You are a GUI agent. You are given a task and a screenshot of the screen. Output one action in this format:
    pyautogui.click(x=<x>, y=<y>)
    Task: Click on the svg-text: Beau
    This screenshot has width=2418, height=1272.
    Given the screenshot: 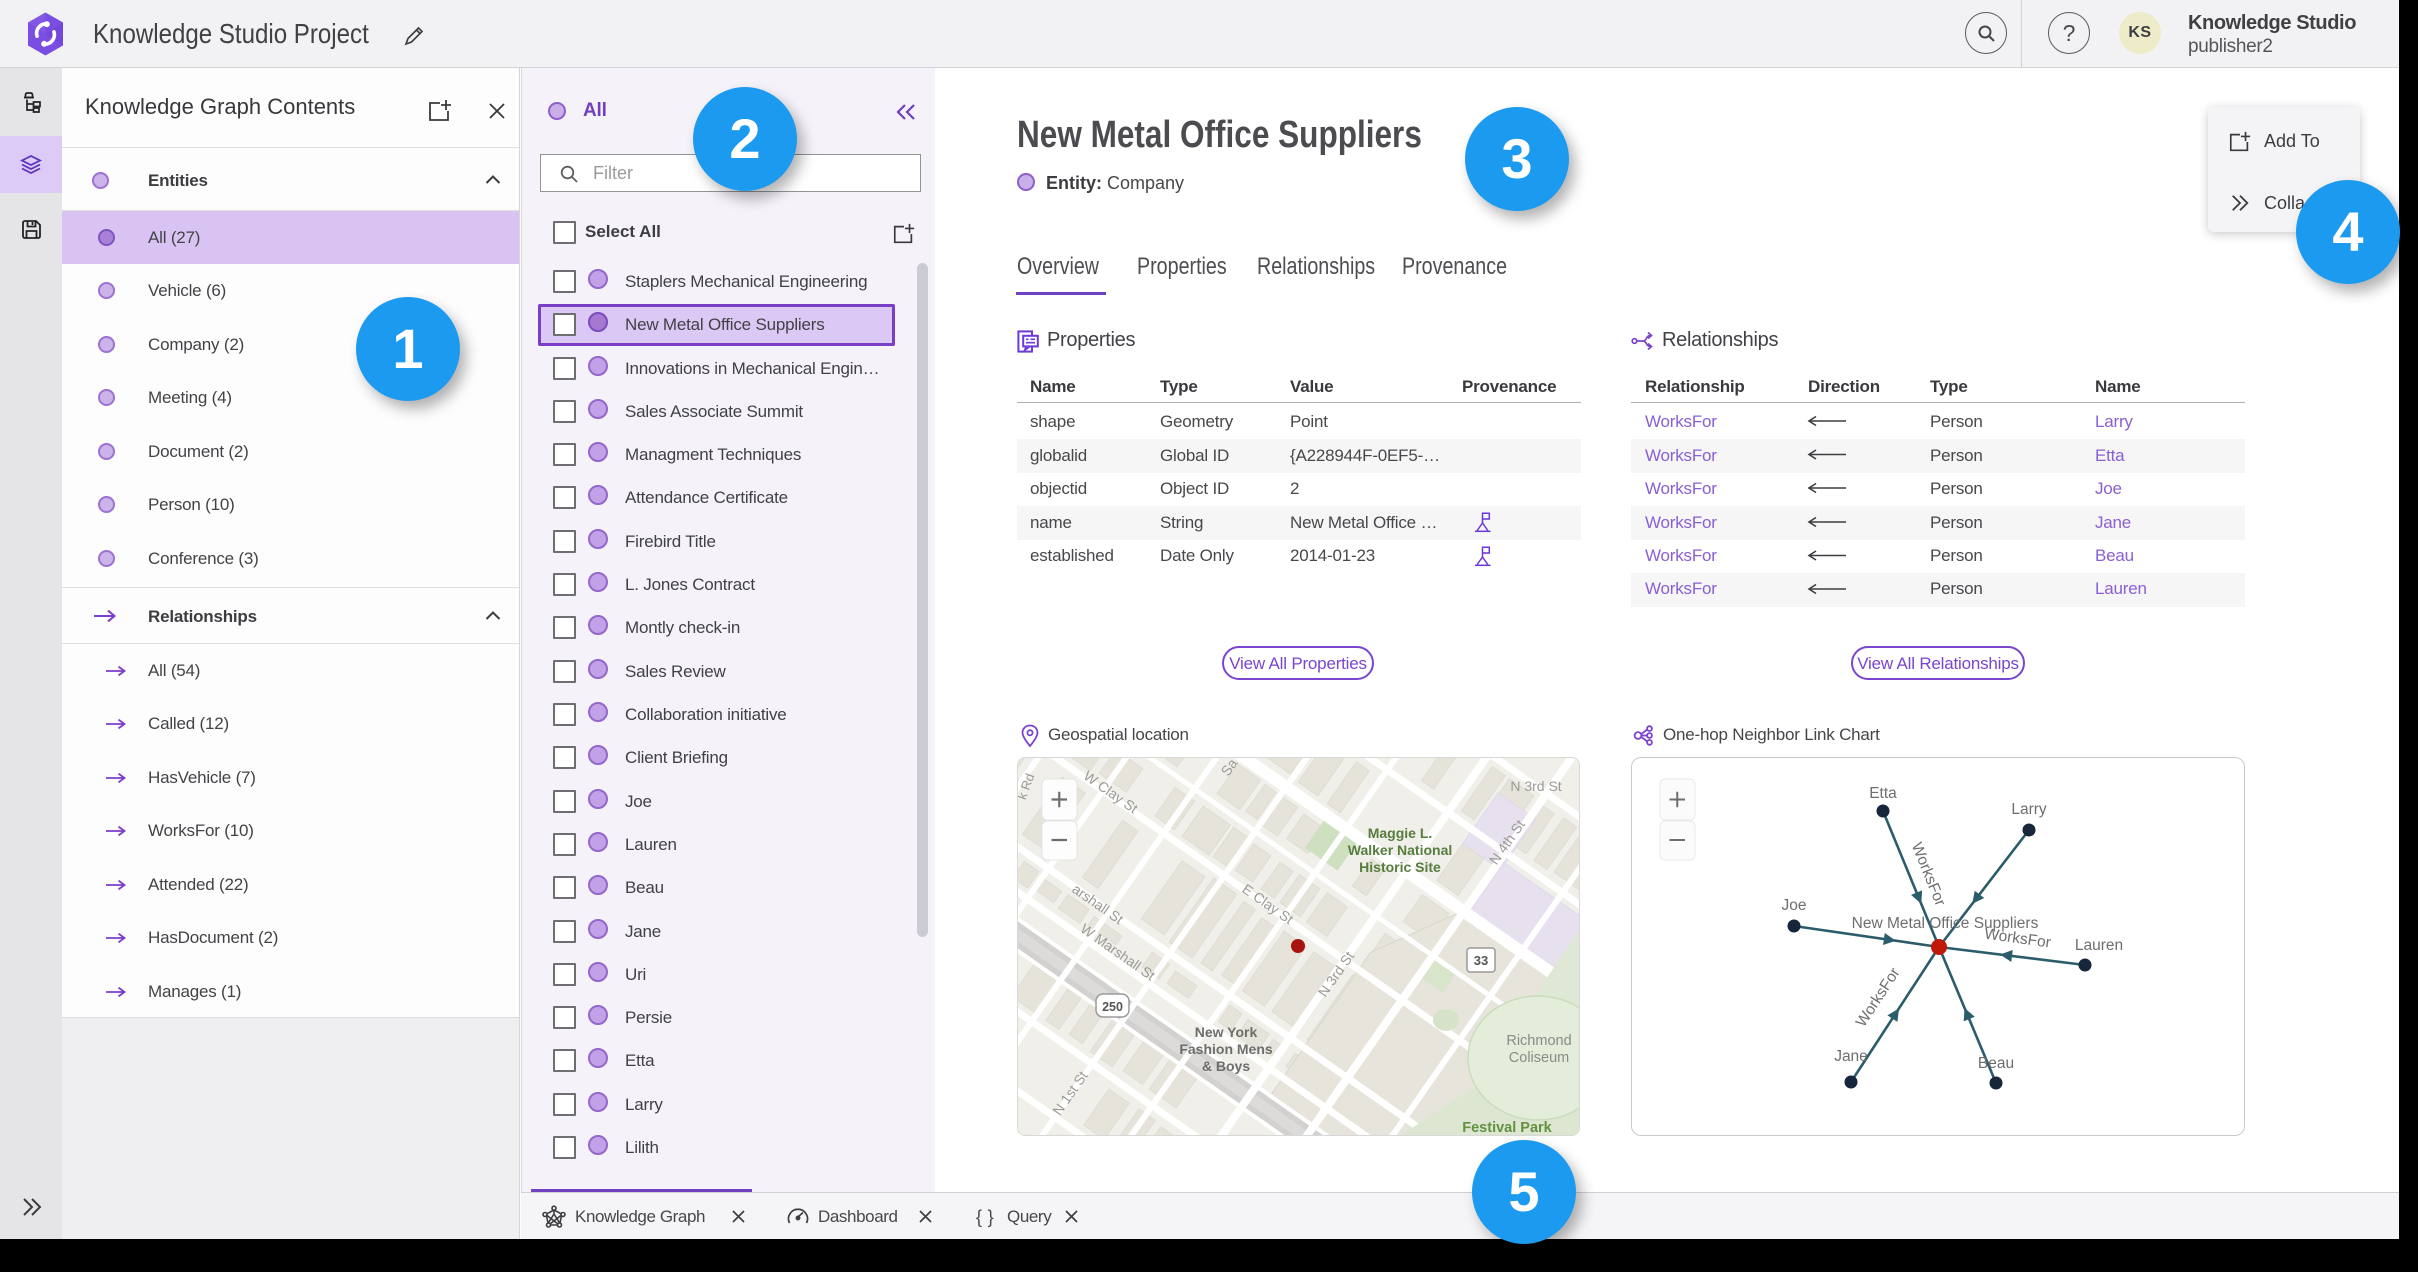 What is the action you would take?
    pyautogui.click(x=1996, y=1063)
    